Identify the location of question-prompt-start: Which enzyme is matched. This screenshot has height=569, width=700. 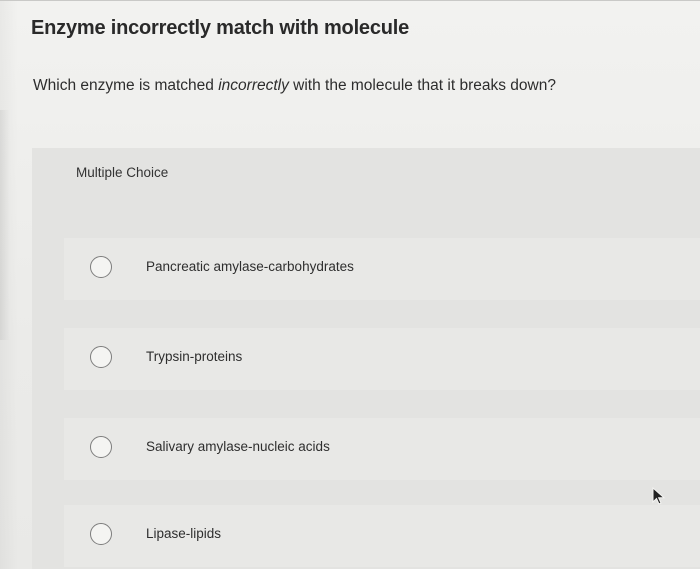
(126, 85).